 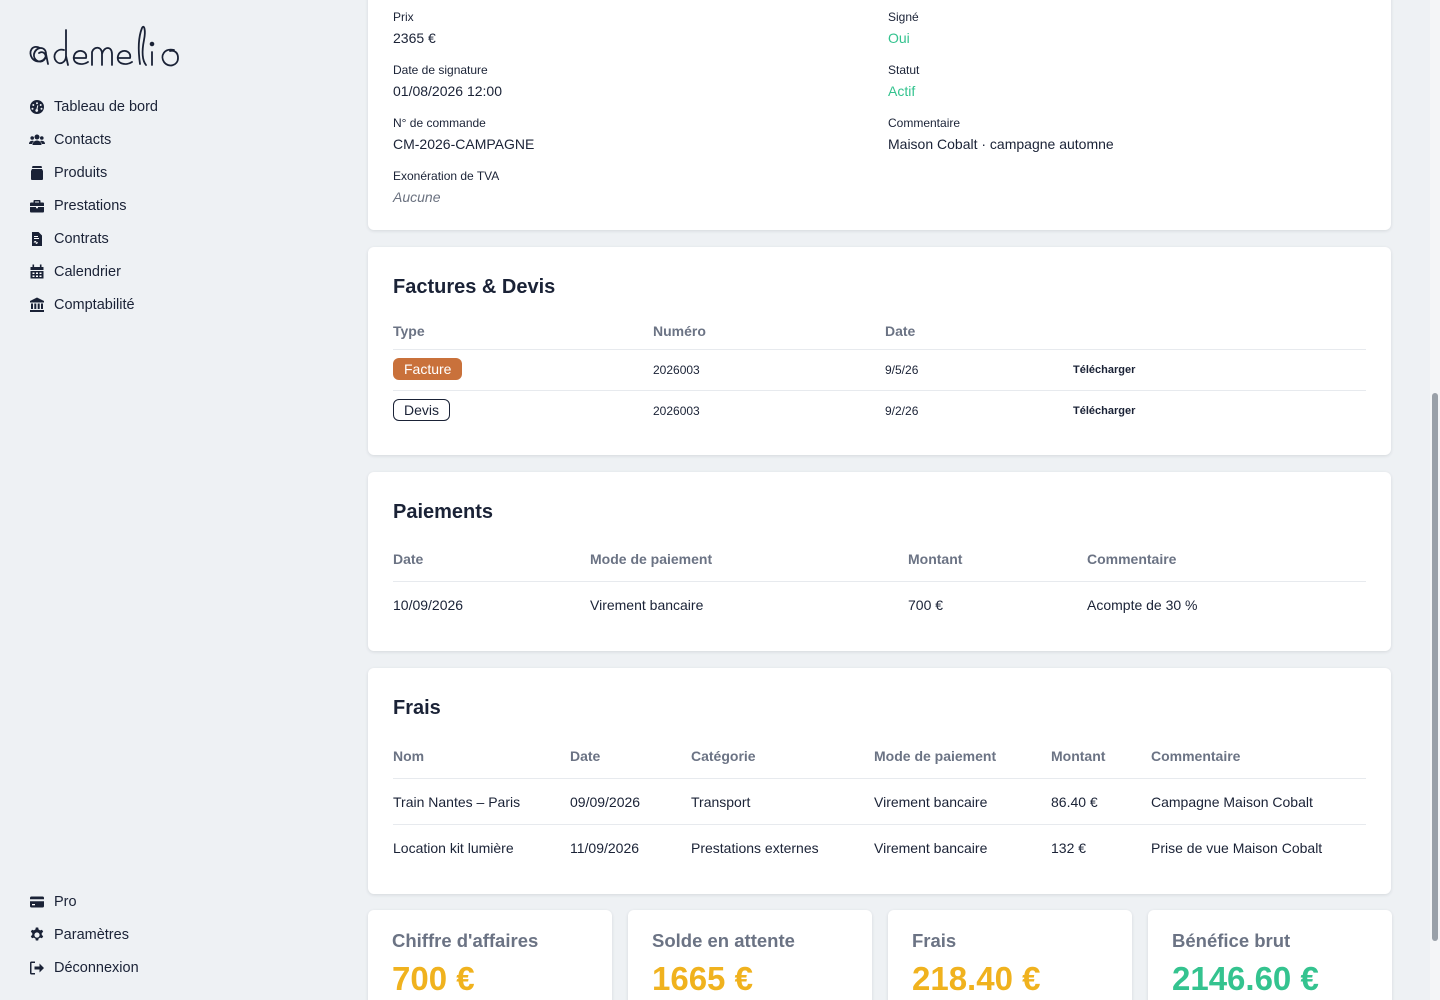 I want to click on frais-montant: 132 €, so click(x=1069, y=848).